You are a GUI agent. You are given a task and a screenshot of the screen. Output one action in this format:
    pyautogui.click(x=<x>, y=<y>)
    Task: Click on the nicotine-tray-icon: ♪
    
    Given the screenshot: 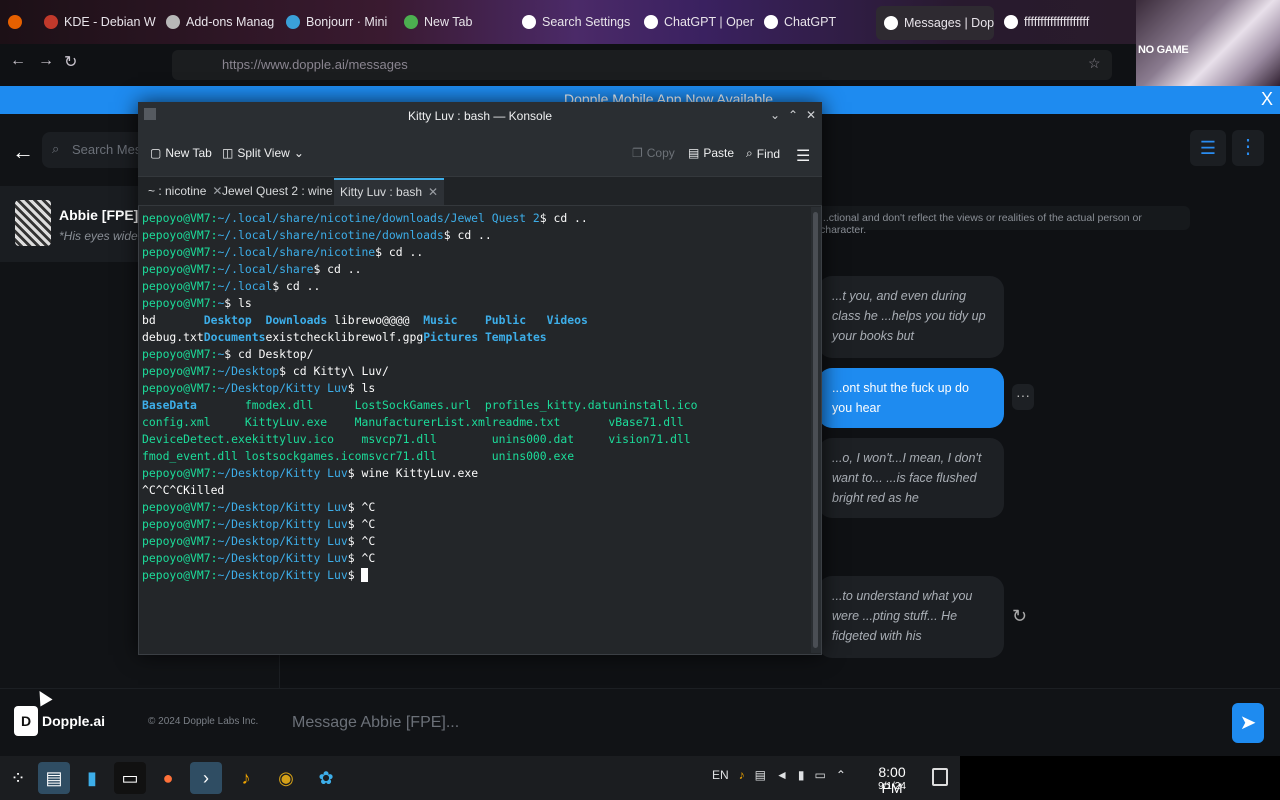 What is the action you would take?
    pyautogui.click(x=742, y=775)
    